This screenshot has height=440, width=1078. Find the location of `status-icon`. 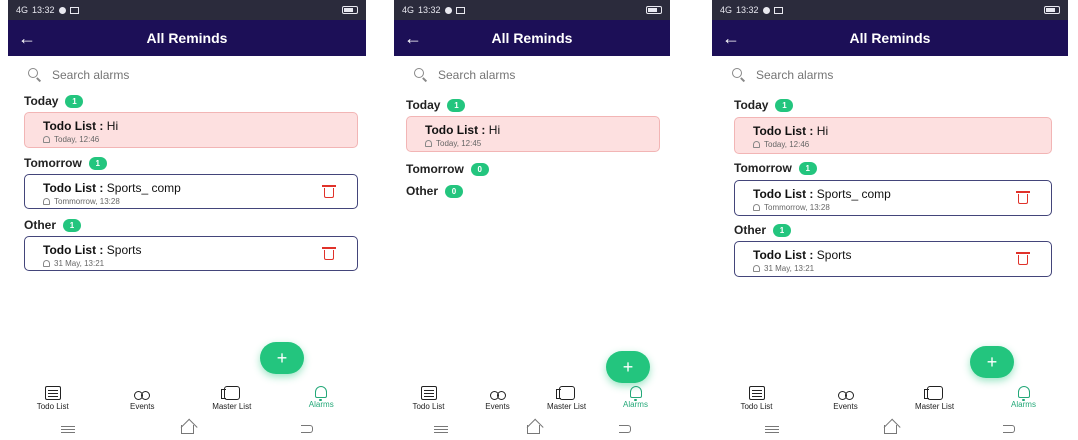

status-icon is located at coordinates (448, 10).